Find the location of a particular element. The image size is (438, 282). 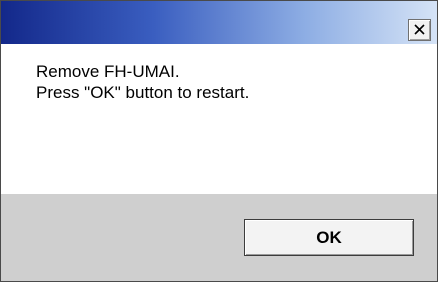

ok-button: OK is located at coordinates (329, 237).